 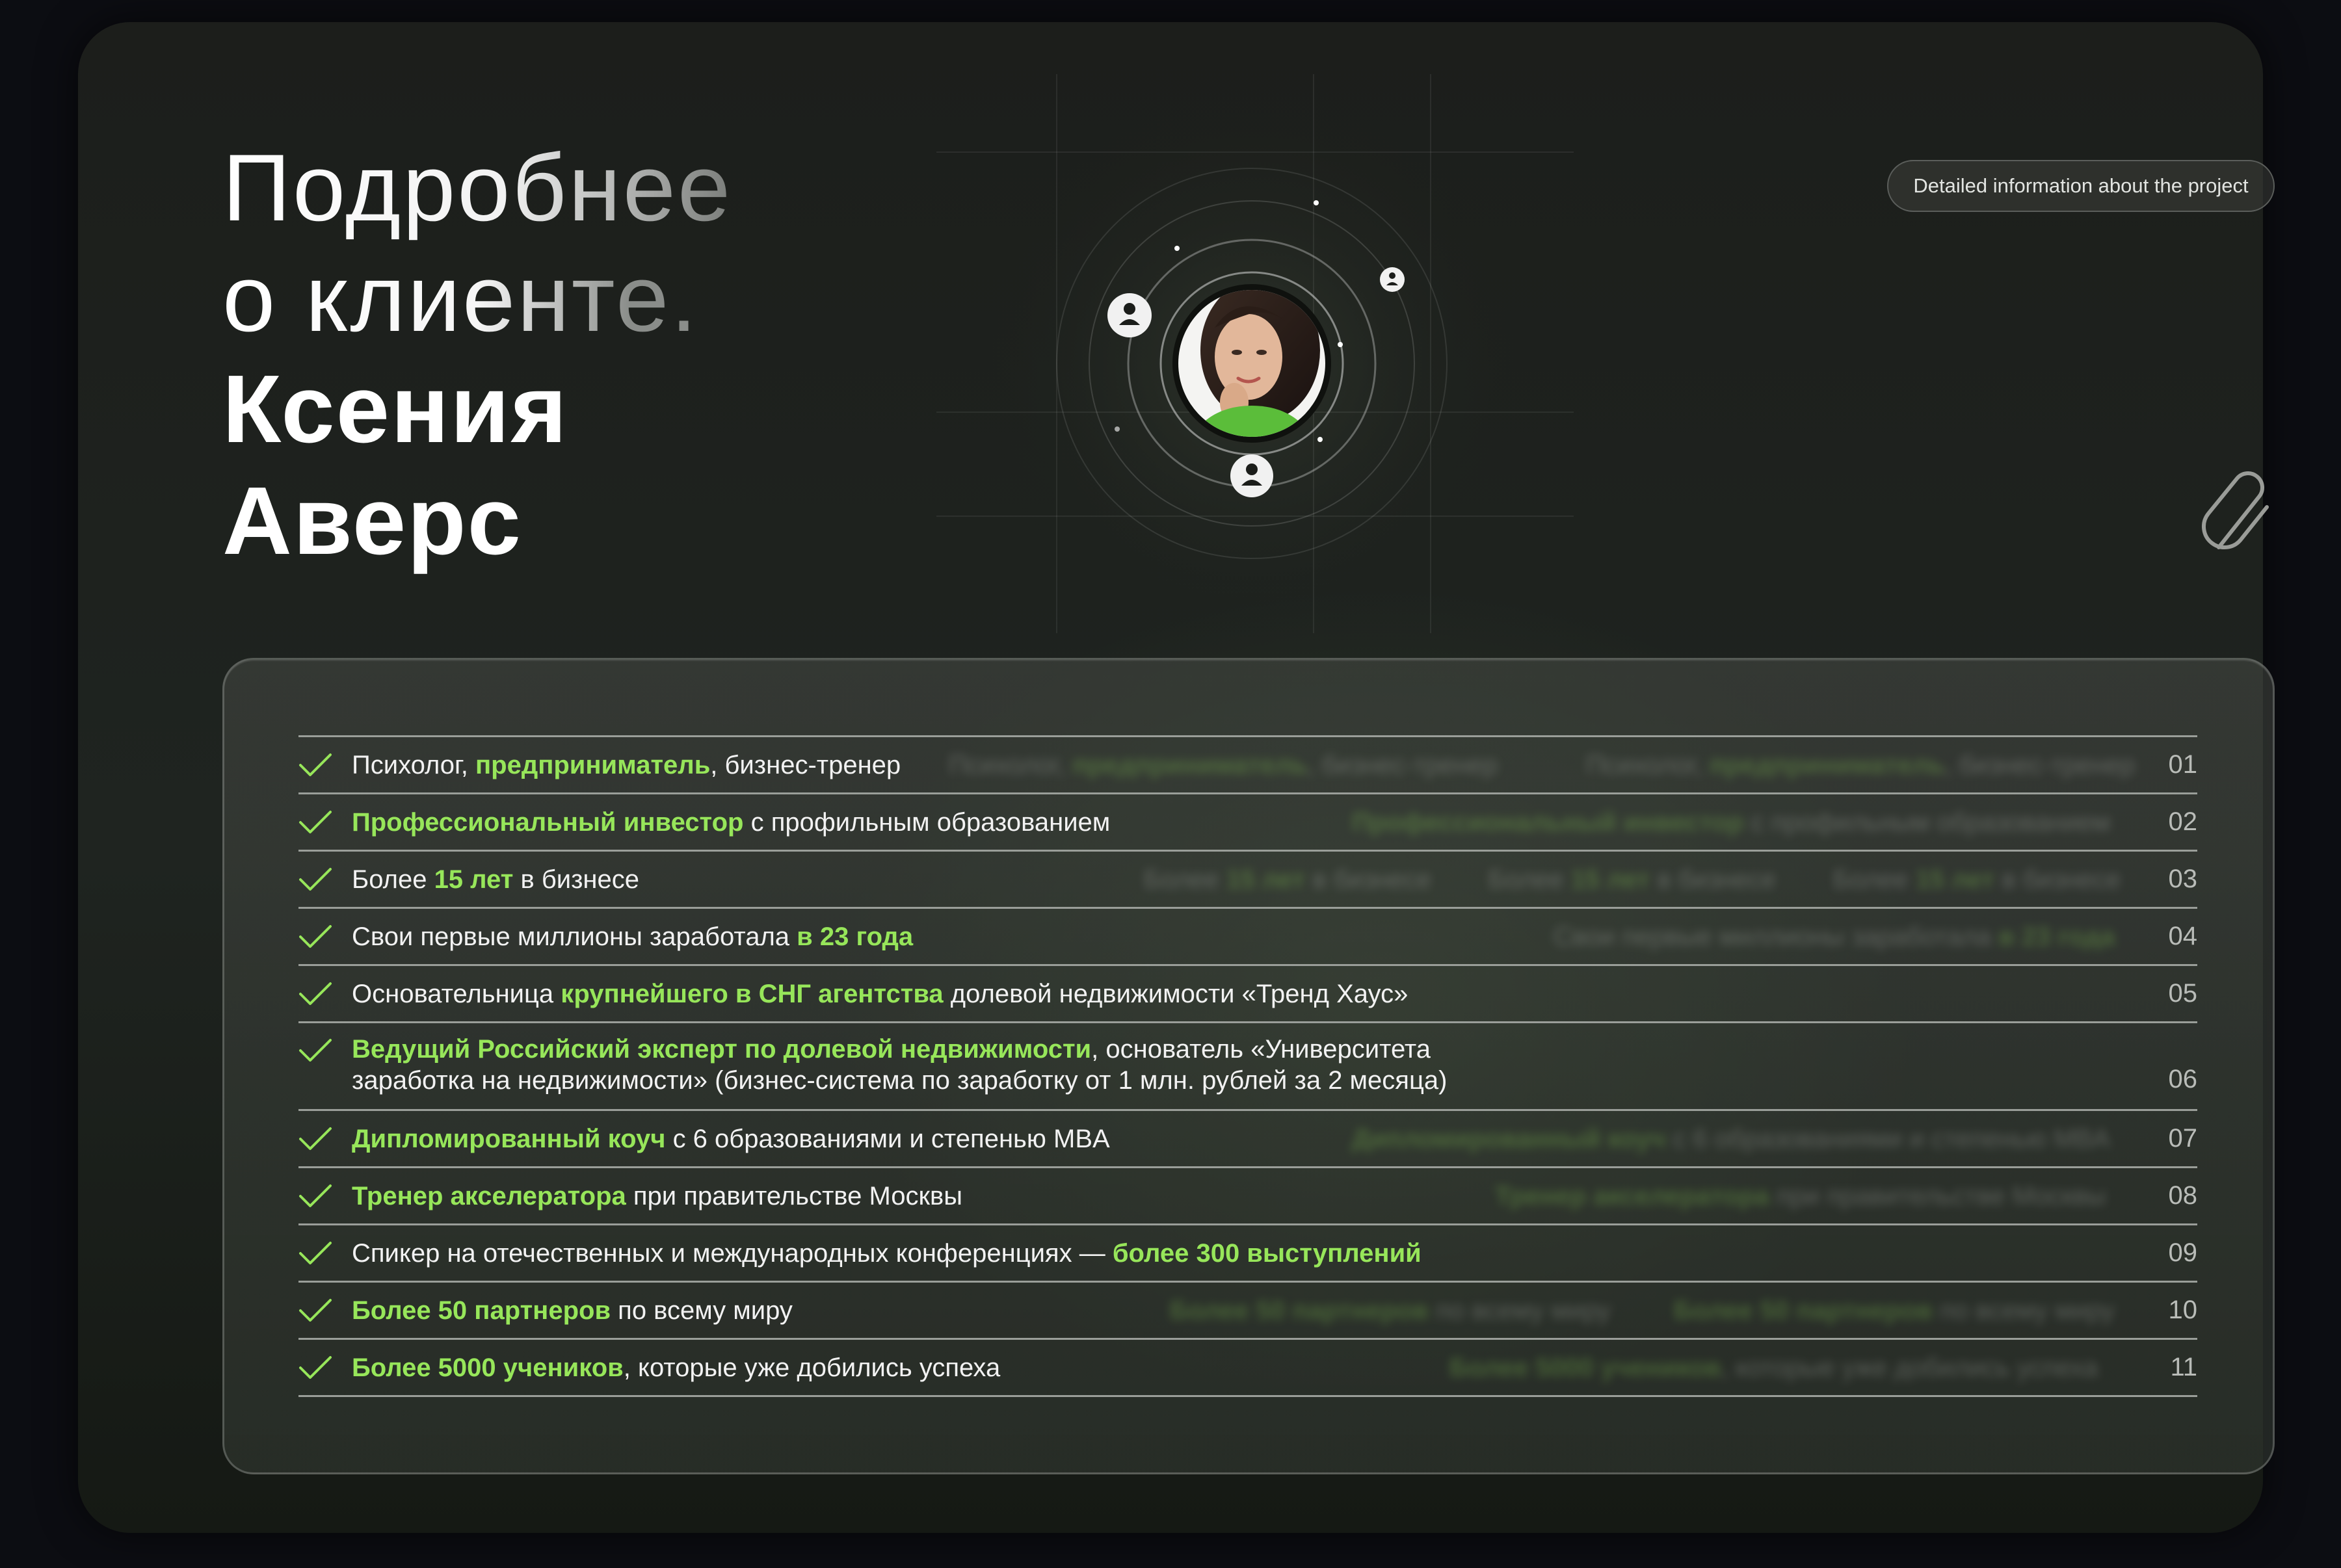 What do you see at coordinates (2183, 821) in the screenshot?
I see `fact-number: 02` at bounding box center [2183, 821].